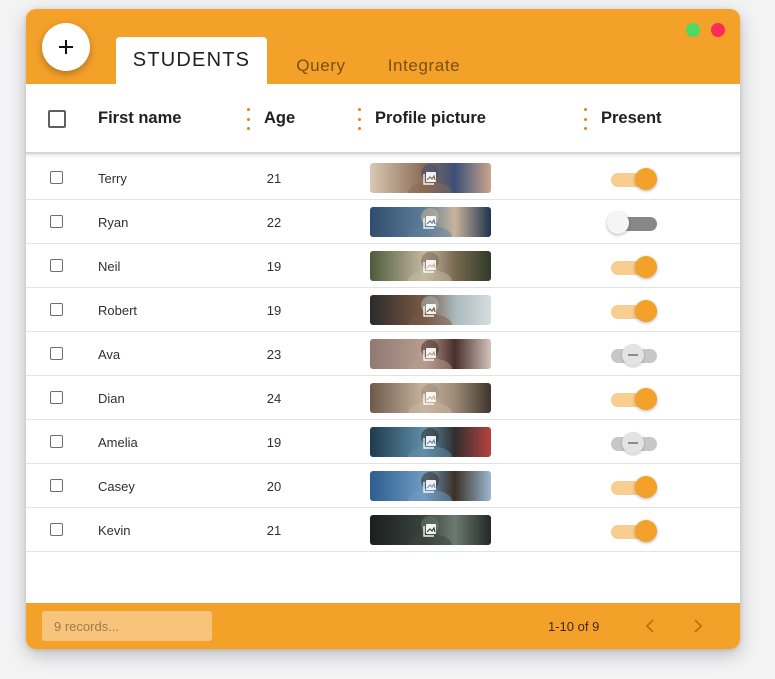  I want to click on first-name-cell: Neil, so click(109, 266).